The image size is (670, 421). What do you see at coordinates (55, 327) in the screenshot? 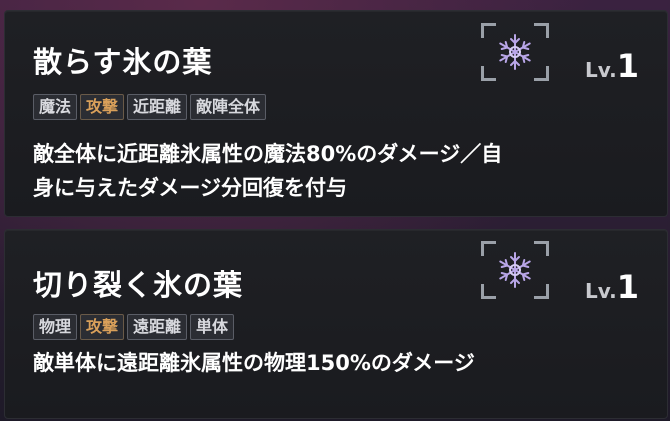
I see `tag-type: 物理` at bounding box center [55, 327].